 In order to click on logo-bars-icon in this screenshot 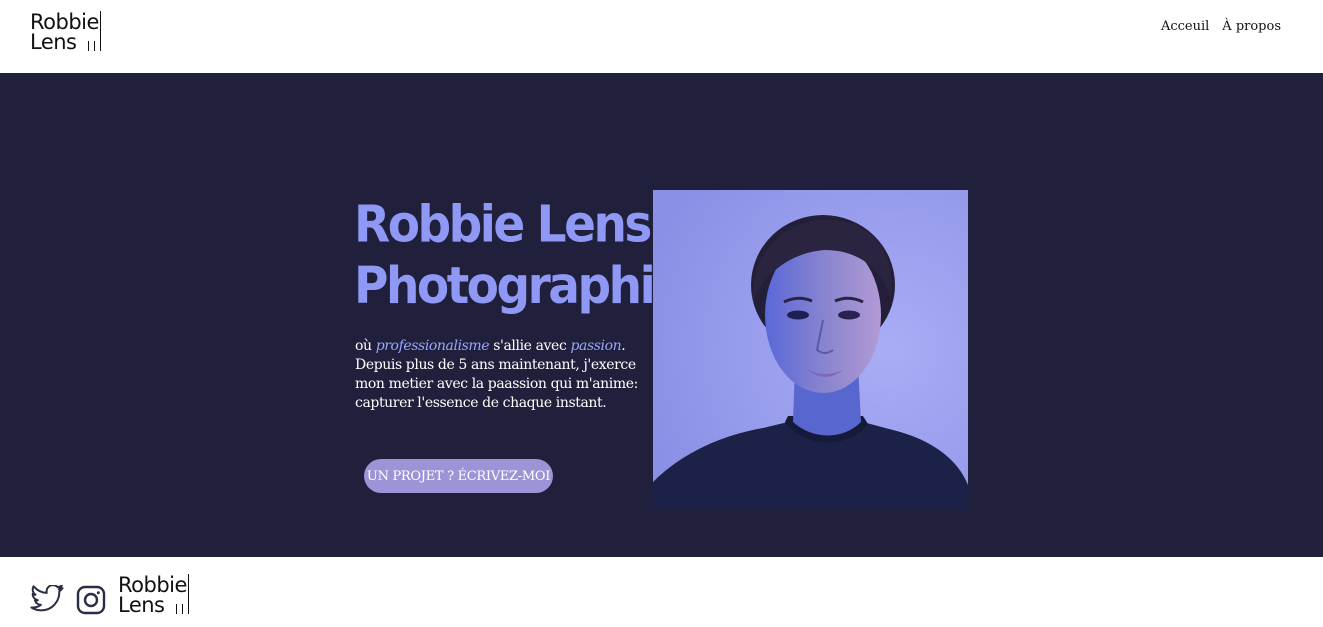, I will do `click(94, 31)`.